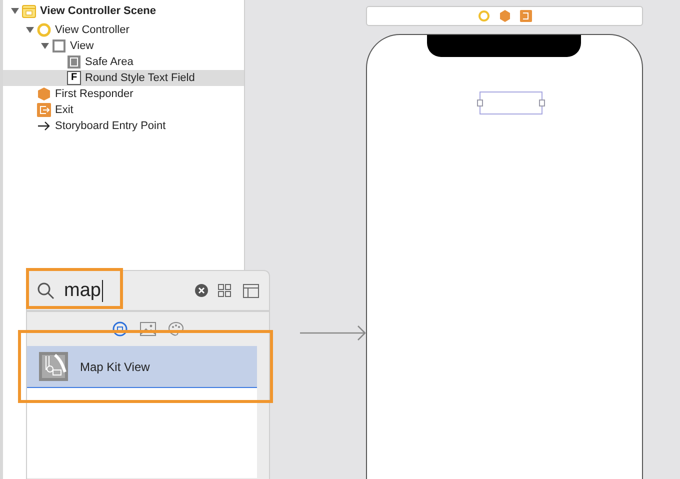 The width and height of the screenshot is (680, 479). What do you see at coordinates (59, 46) in the screenshot?
I see `square-icon` at bounding box center [59, 46].